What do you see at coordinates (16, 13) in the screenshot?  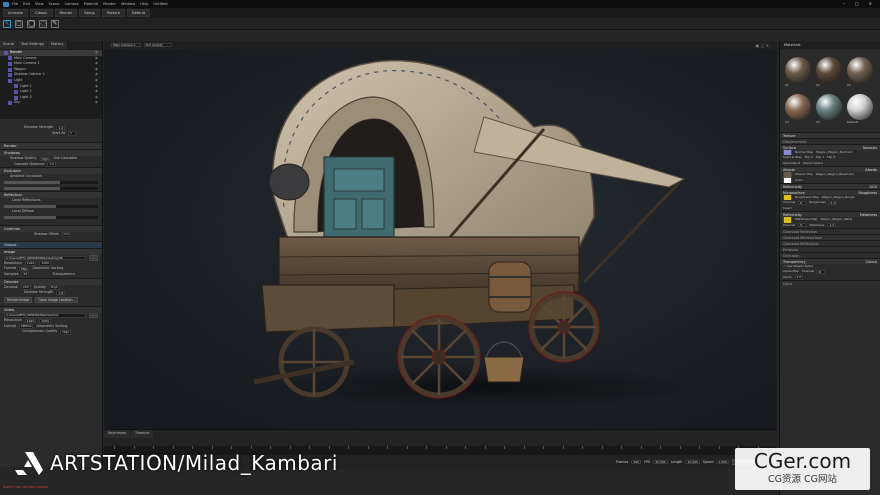 I see `tab-animate: Animate` at bounding box center [16, 13].